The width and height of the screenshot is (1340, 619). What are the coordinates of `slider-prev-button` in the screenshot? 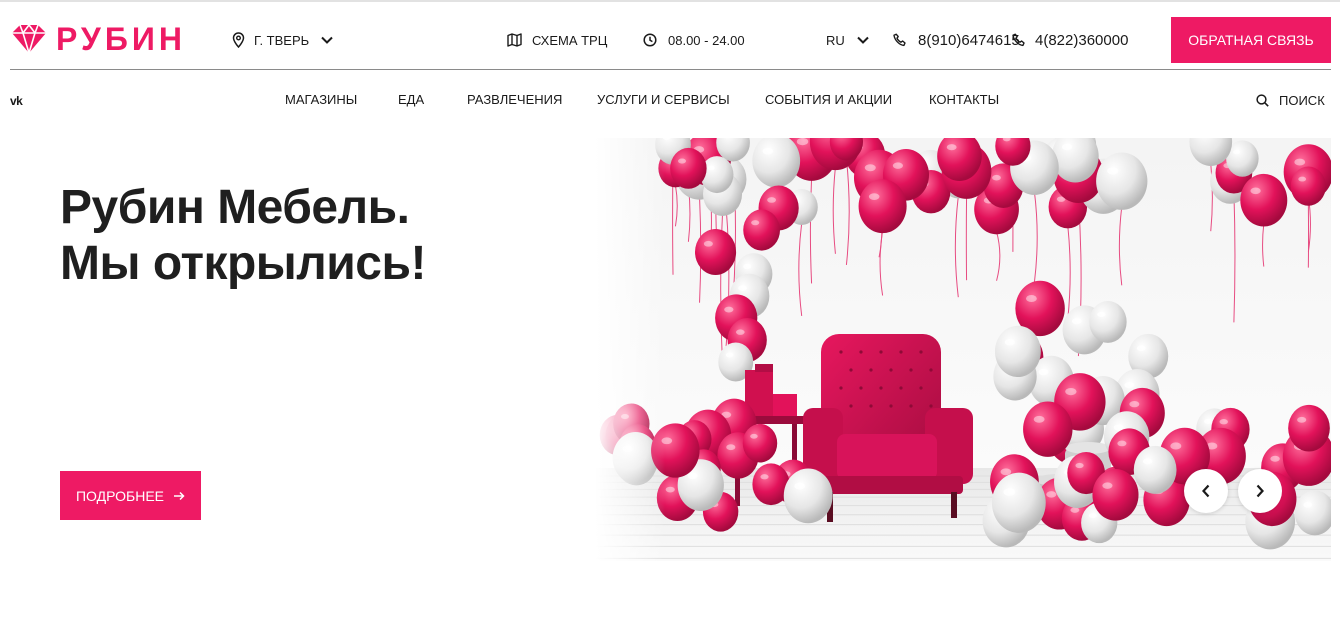 It's located at (1206, 491).